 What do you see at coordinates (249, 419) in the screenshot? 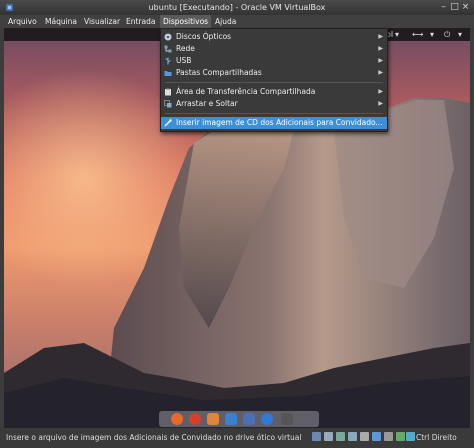
I see `software-center-icon` at bounding box center [249, 419].